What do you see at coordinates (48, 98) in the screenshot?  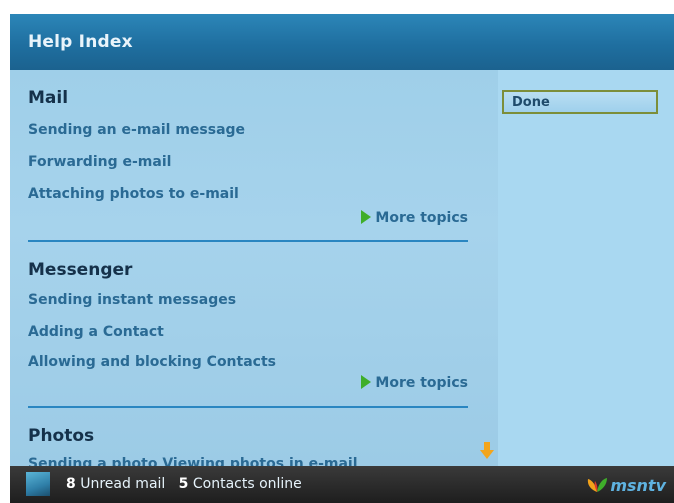 I see `section-heading-mail: Mail` at bounding box center [48, 98].